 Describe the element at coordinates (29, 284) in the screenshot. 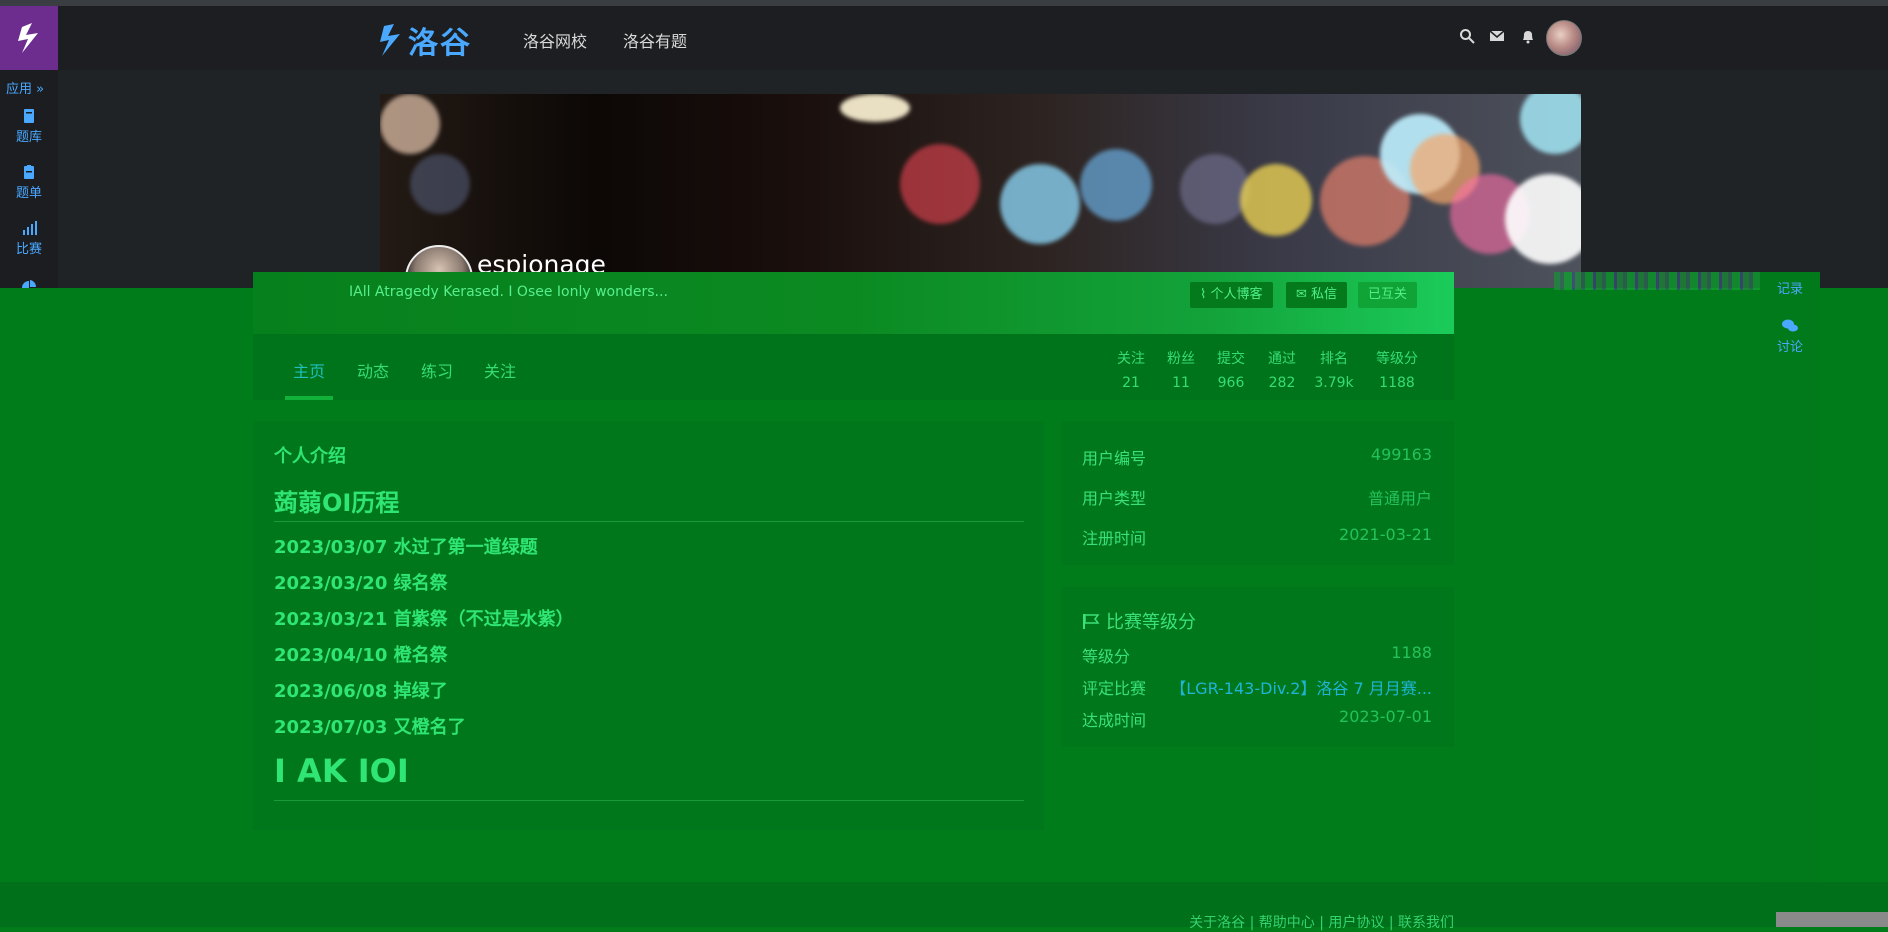

I see `pie-chart-icon` at that location.